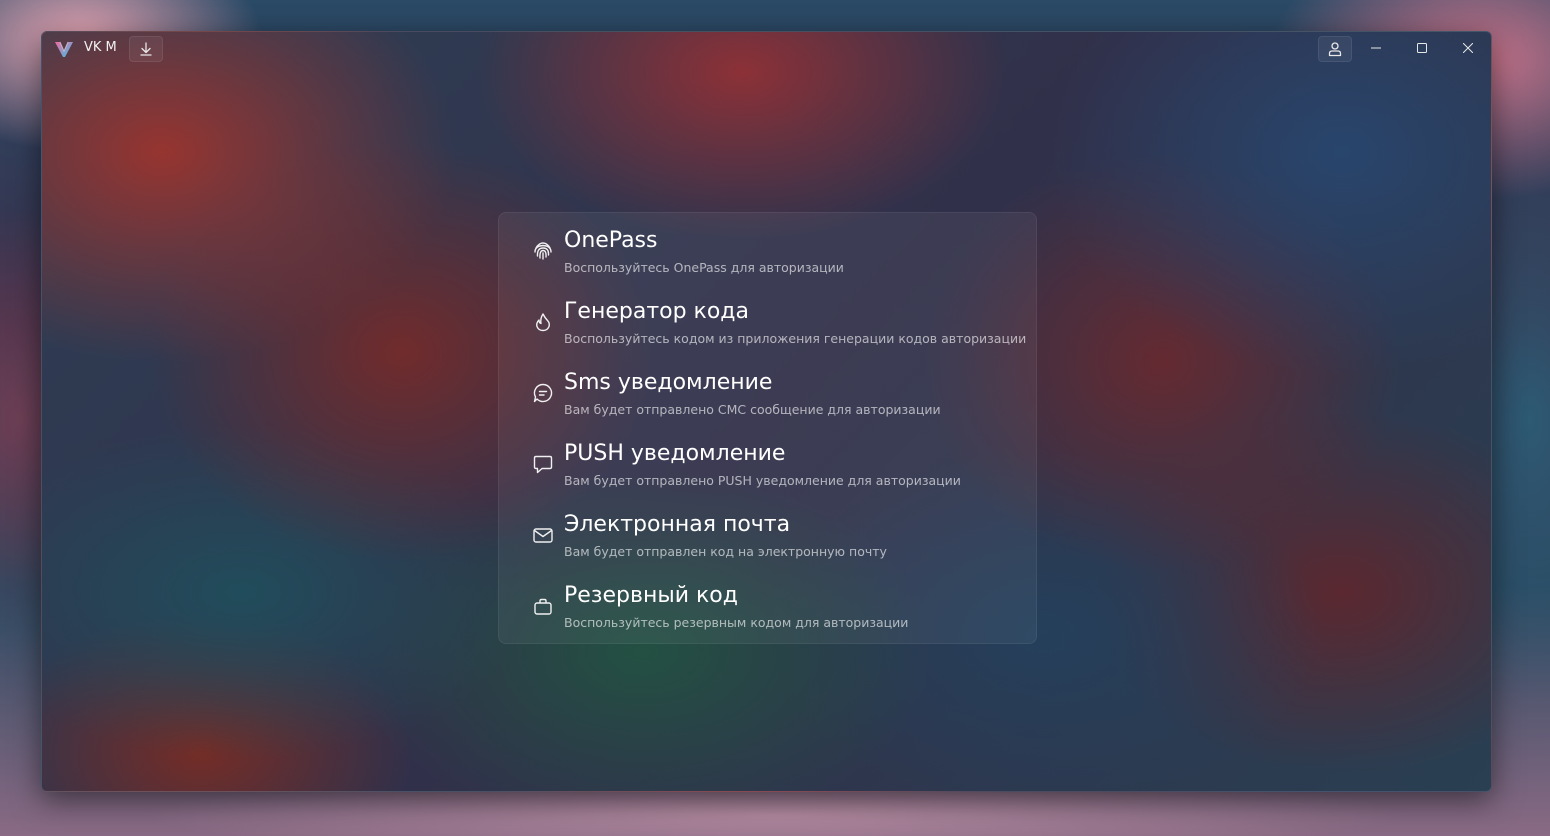  I want to click on close-icon, so click(1468, 48).